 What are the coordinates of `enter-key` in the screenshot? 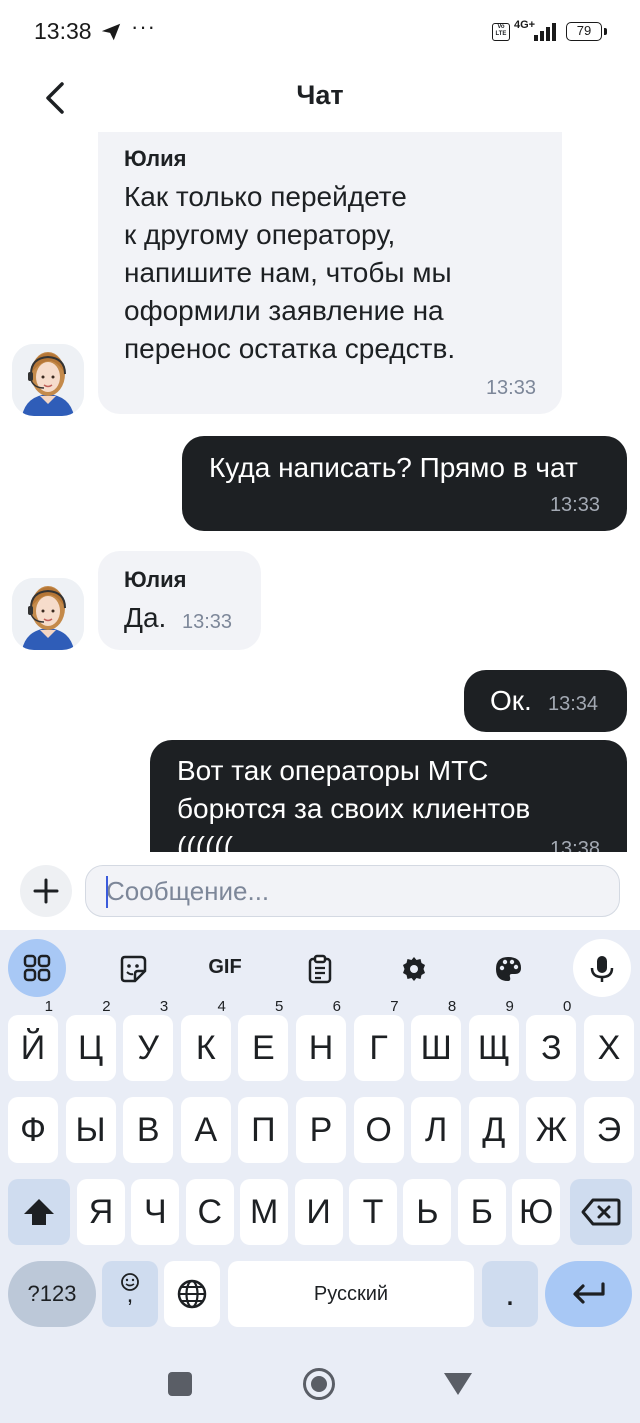 It's located at (588, 1294).